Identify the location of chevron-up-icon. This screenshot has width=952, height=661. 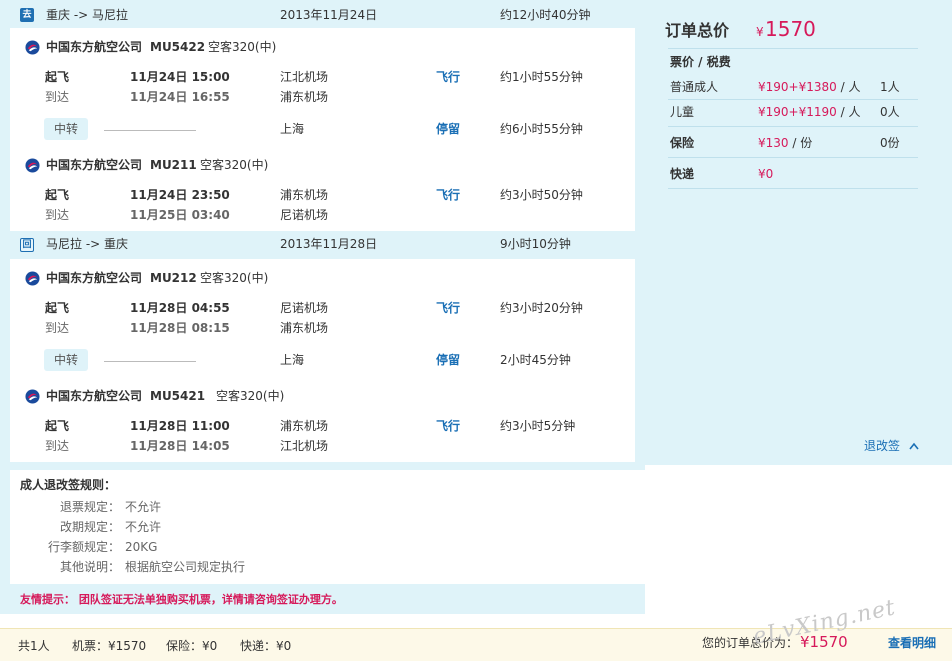
(914, 446).